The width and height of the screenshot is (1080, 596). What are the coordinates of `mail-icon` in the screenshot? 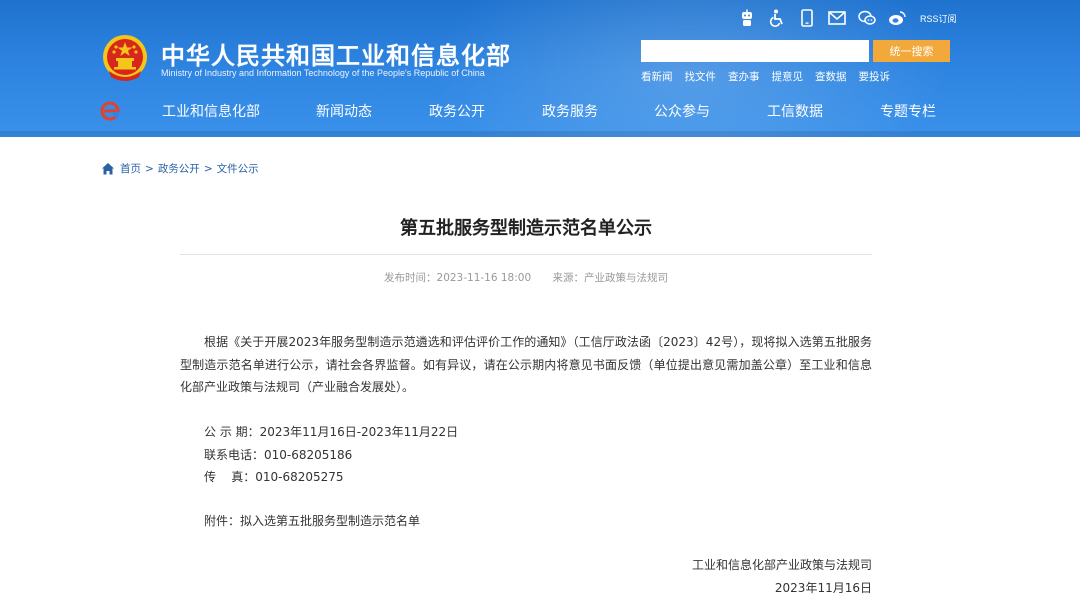 It's located at (837, 18).